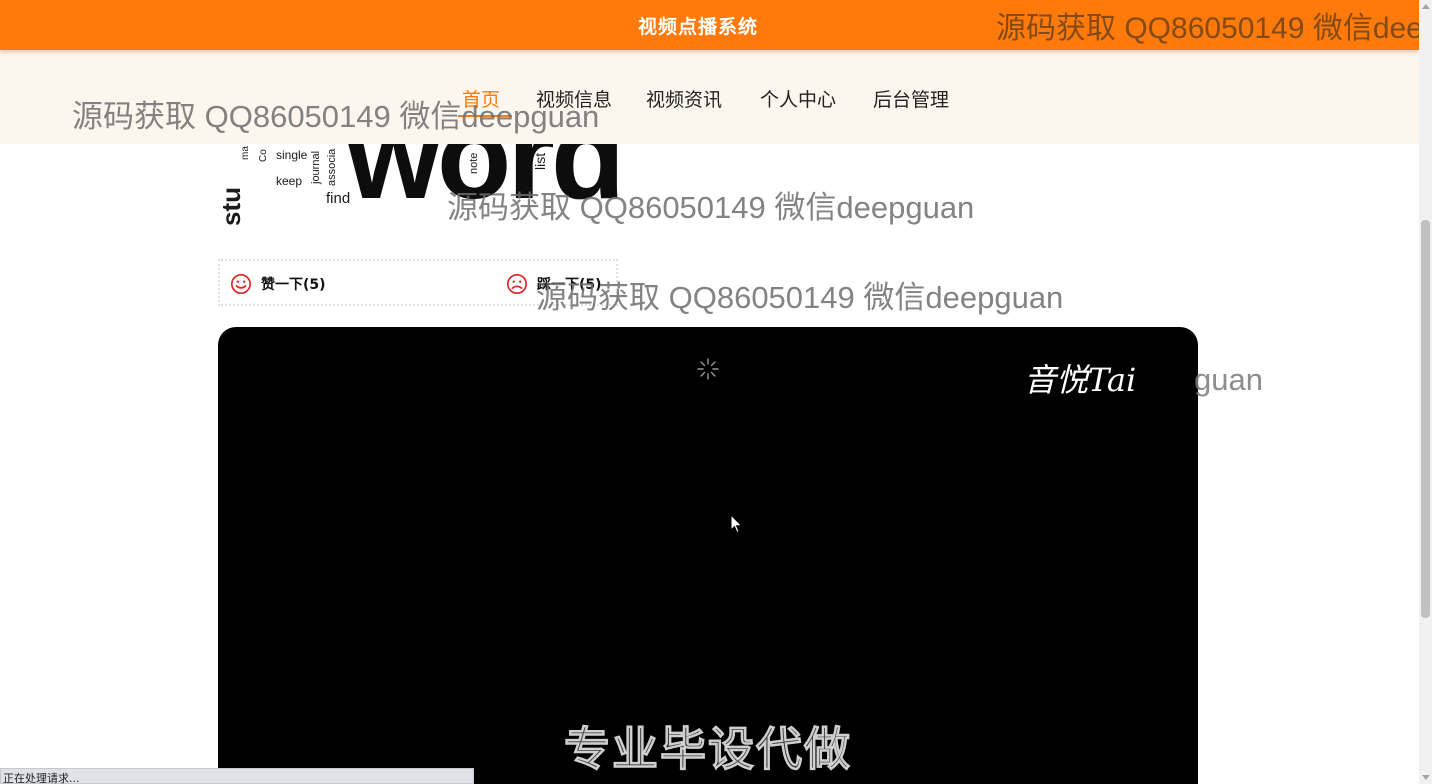 This screenshot has width=1432, height=784. What do you see at coordinates (716, 25) in the screenshot?
I see `top-header-bar: 视频点播系统 源码获取 QQ86050149 微信deepguan` at bounding box center [716, 25].